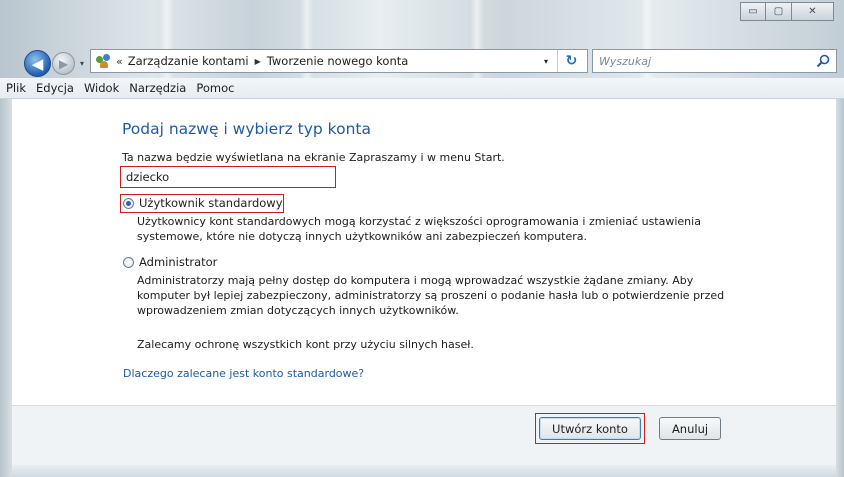 This screenshot has height=477, width=844. I want to click on address-dropdown-button: ▾, so click(546, 61).